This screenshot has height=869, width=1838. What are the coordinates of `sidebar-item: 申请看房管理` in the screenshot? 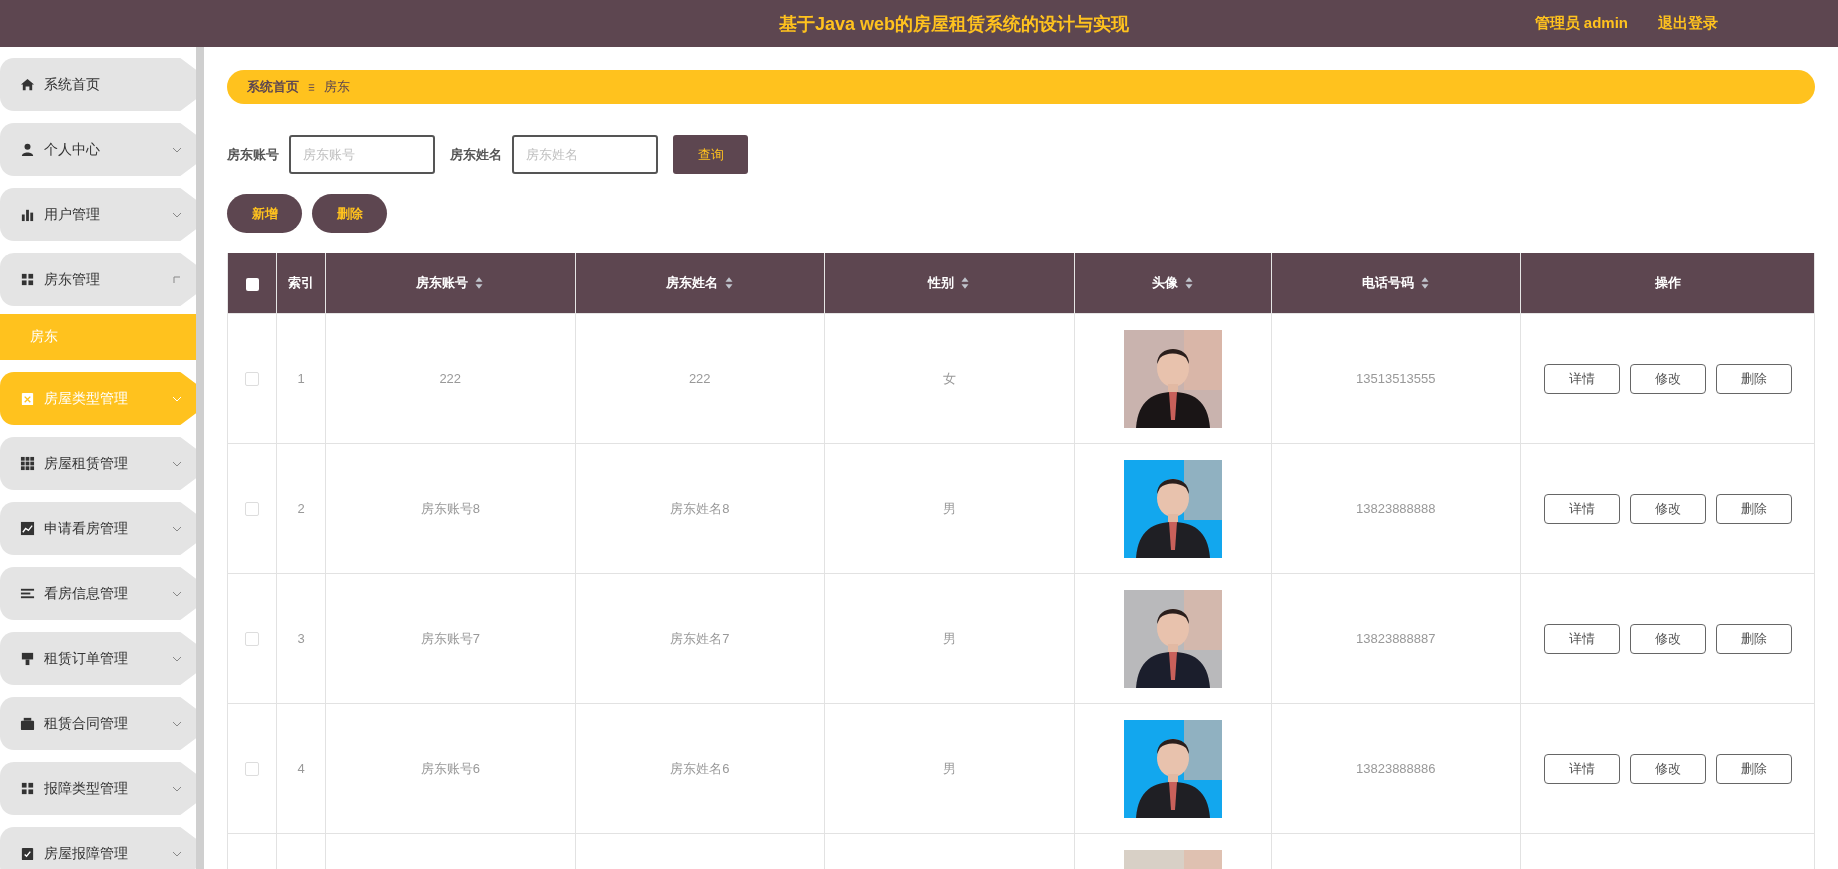 It's located at (98, 528).